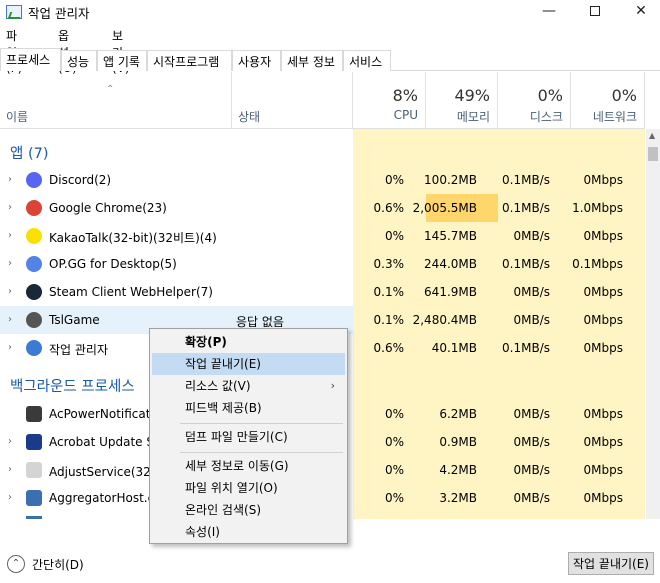 This screenshot has width=660, height=583. I want to click on submenu-chevron-icon: ›, so click(332, 385).